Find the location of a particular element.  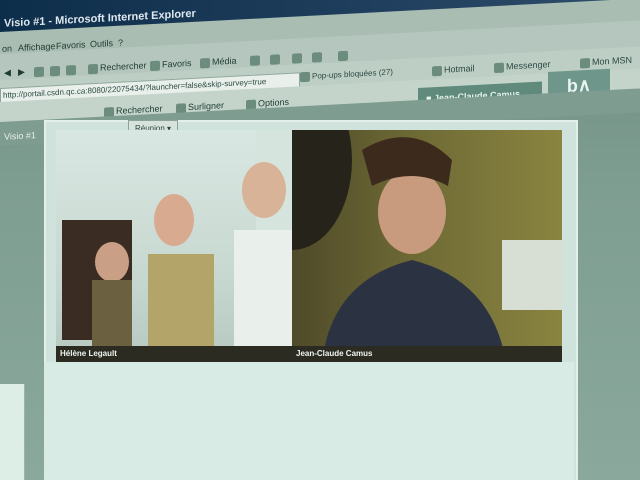

home-icon is located at coordinates (72, 70).